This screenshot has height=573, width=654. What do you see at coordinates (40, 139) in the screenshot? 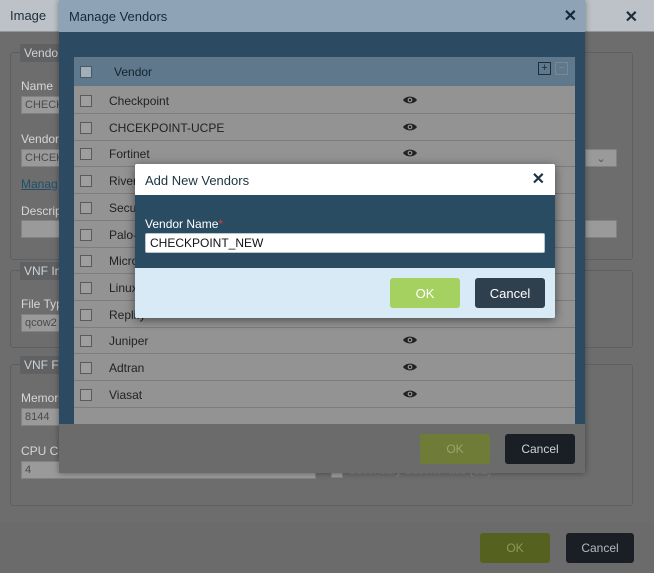
I see `vendor-label: Vendor` at bounding box center [40, 139].